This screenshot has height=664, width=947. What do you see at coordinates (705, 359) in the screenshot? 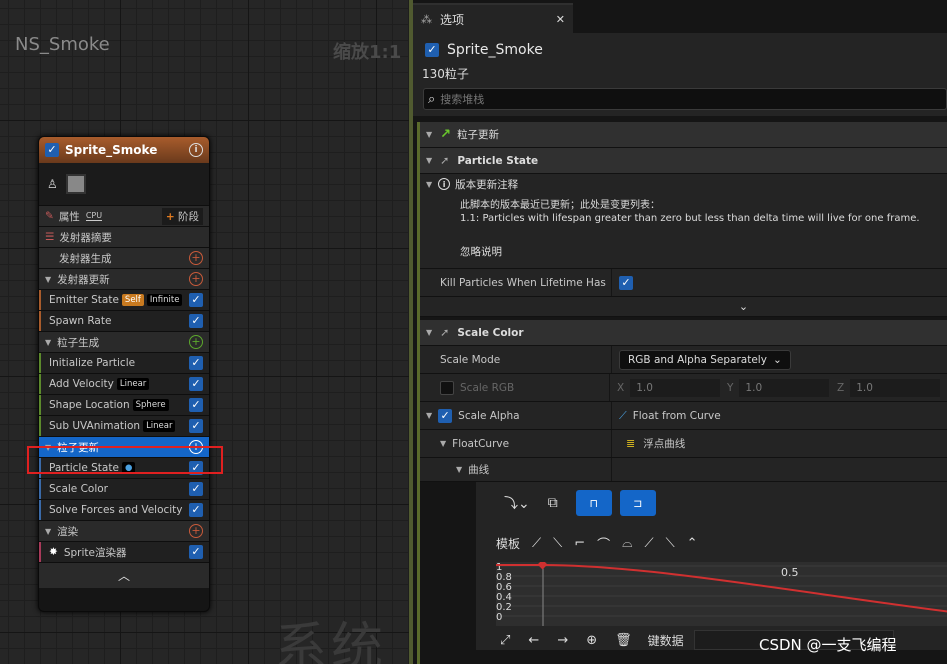
I see `scale-mode-dropdown: RGB and Alpha Separately ⌄` at bounding box center [705, 359].